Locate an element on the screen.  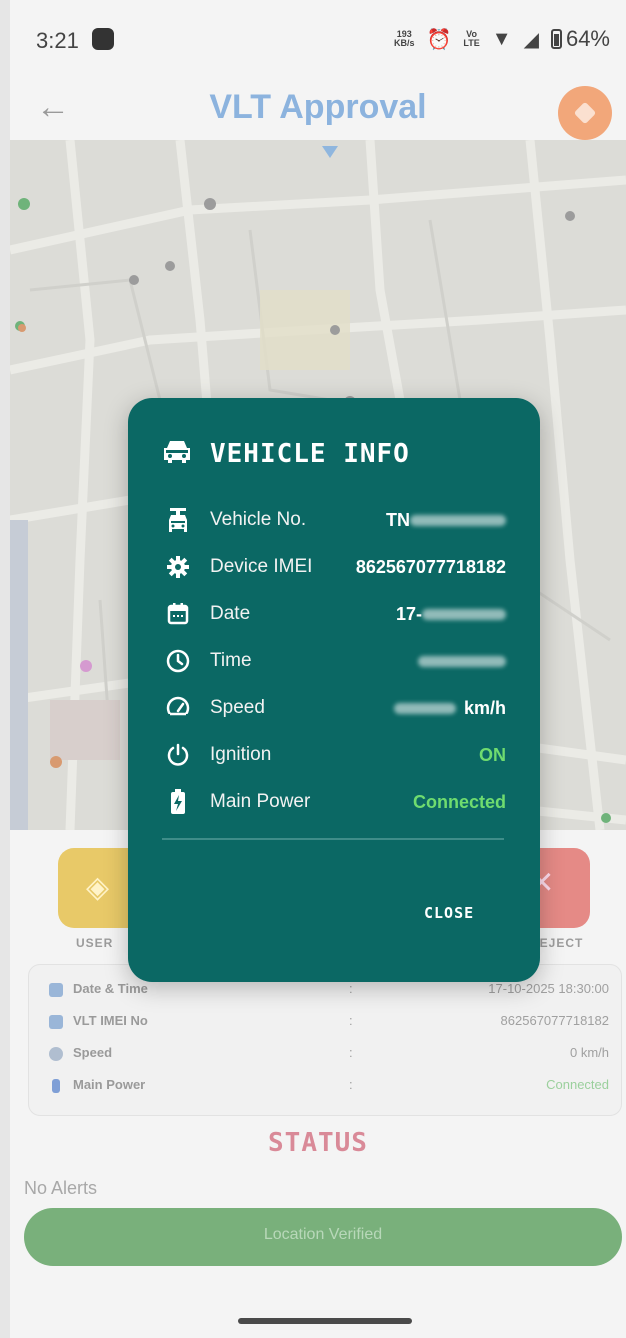
dialog-header: VEHICLE INFO is located at coordinates (286, 453).